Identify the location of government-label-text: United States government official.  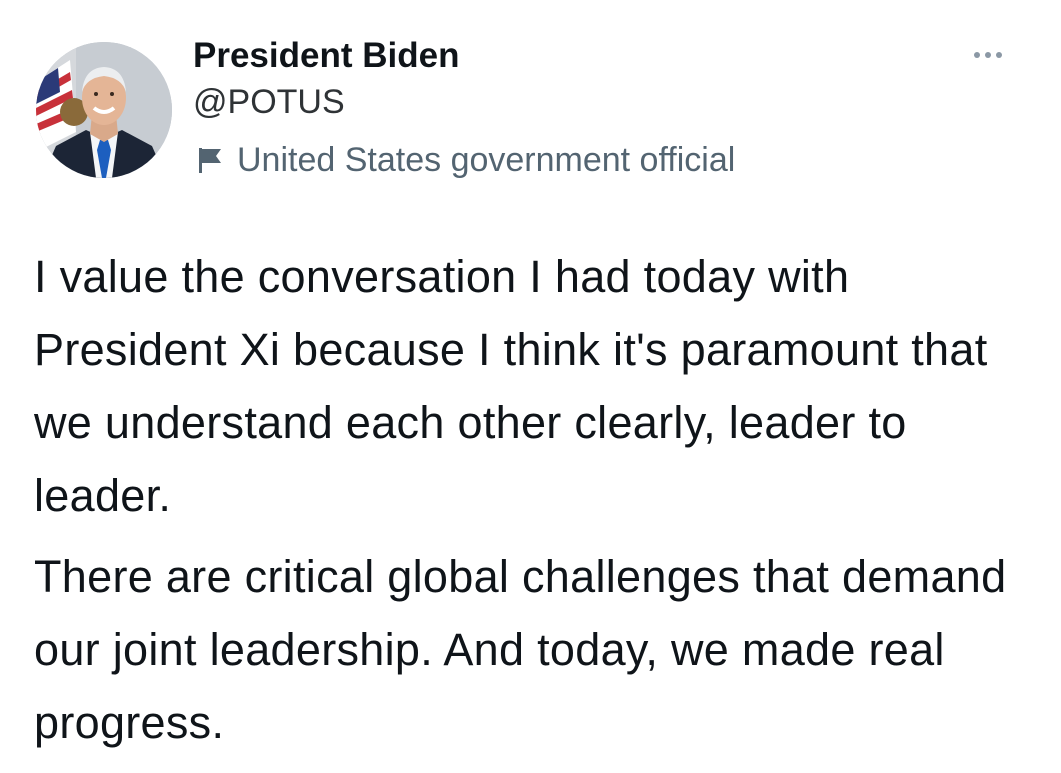
(486, 160).